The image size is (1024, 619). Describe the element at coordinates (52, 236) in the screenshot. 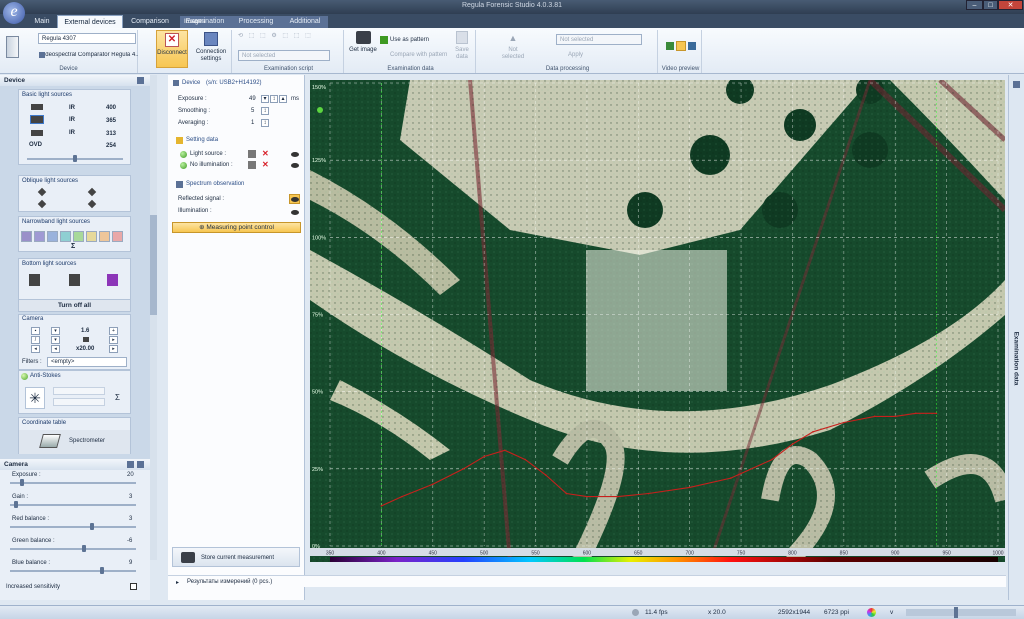

I see `narrowband-blue-swatch` at that location.